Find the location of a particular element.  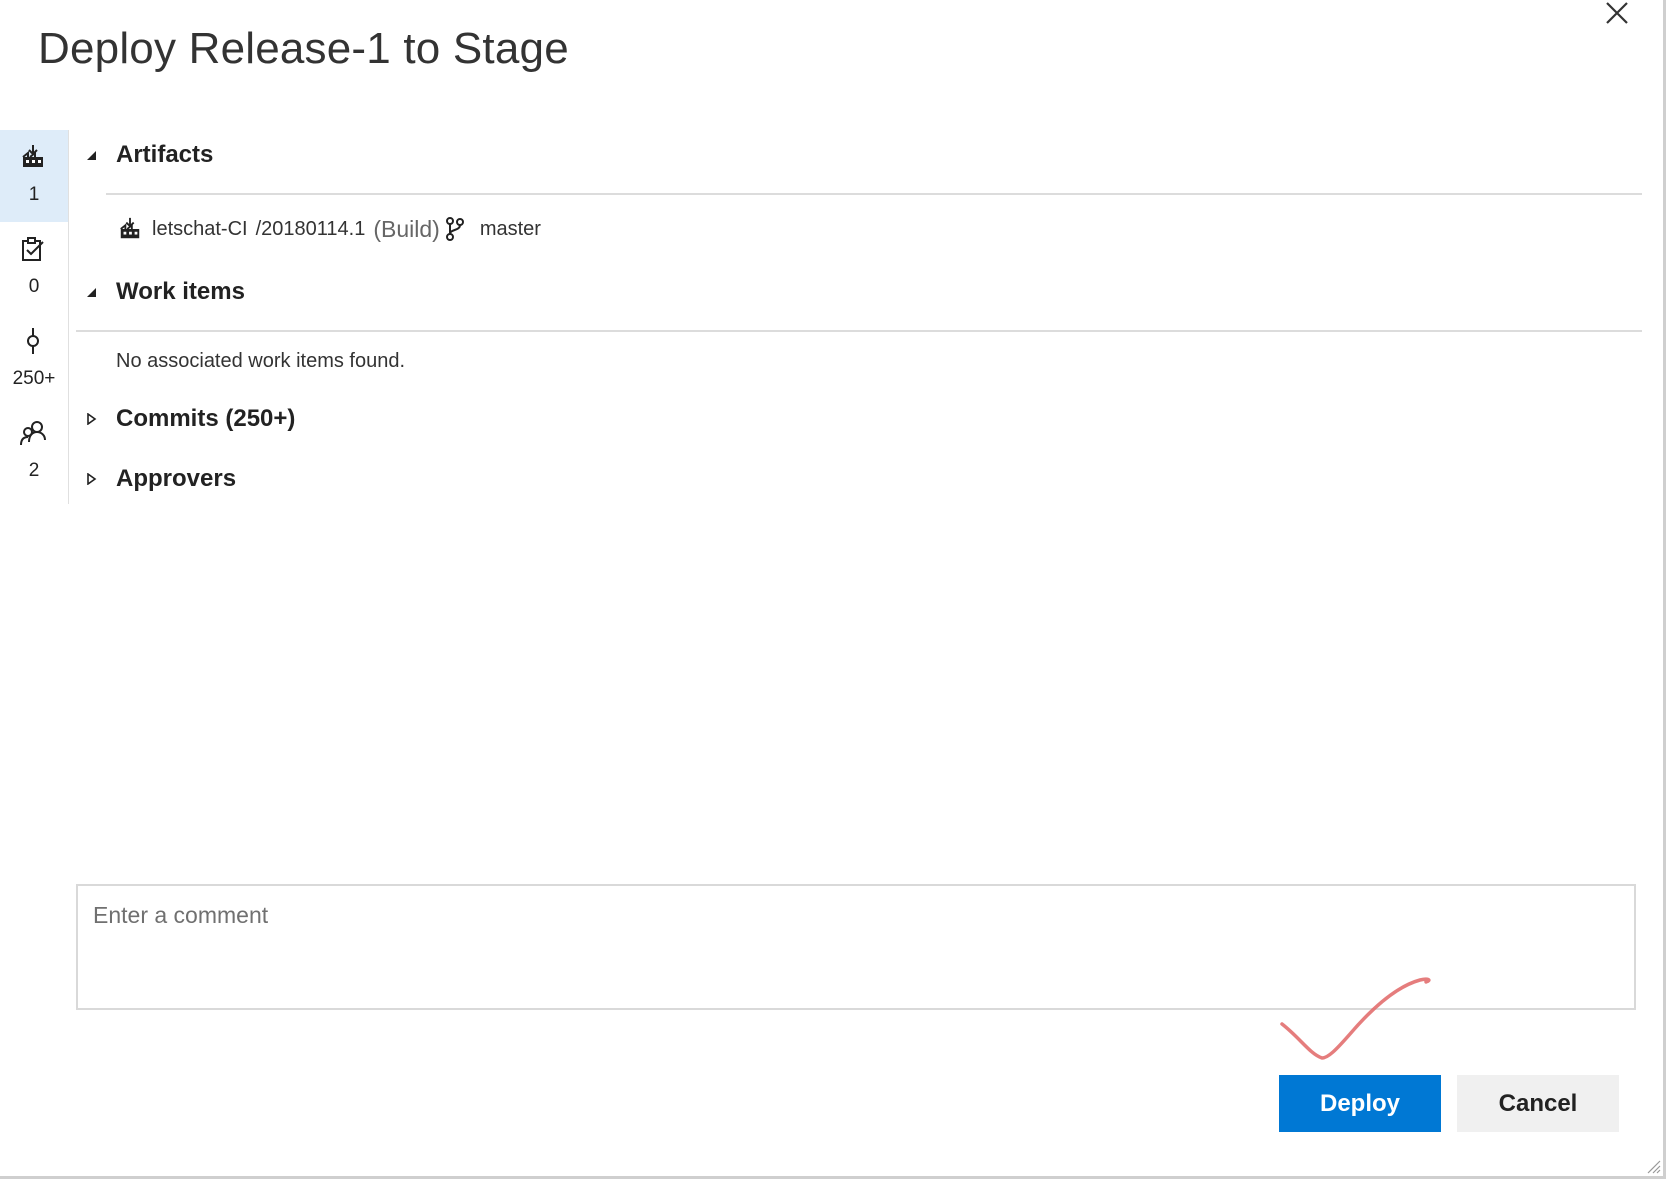

rail-artifacts-count: 1 is located at coordinates (34, 194).